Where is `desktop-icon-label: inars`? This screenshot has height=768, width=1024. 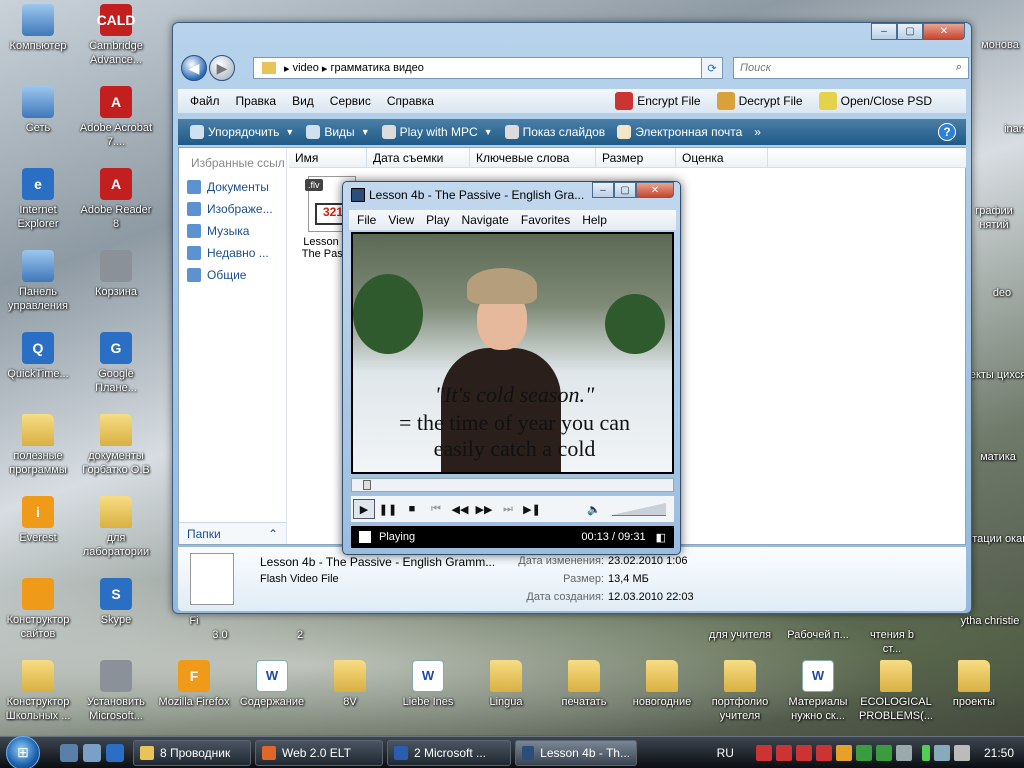
desktop-icon-label: inars is located at coordinates (1004, 129).